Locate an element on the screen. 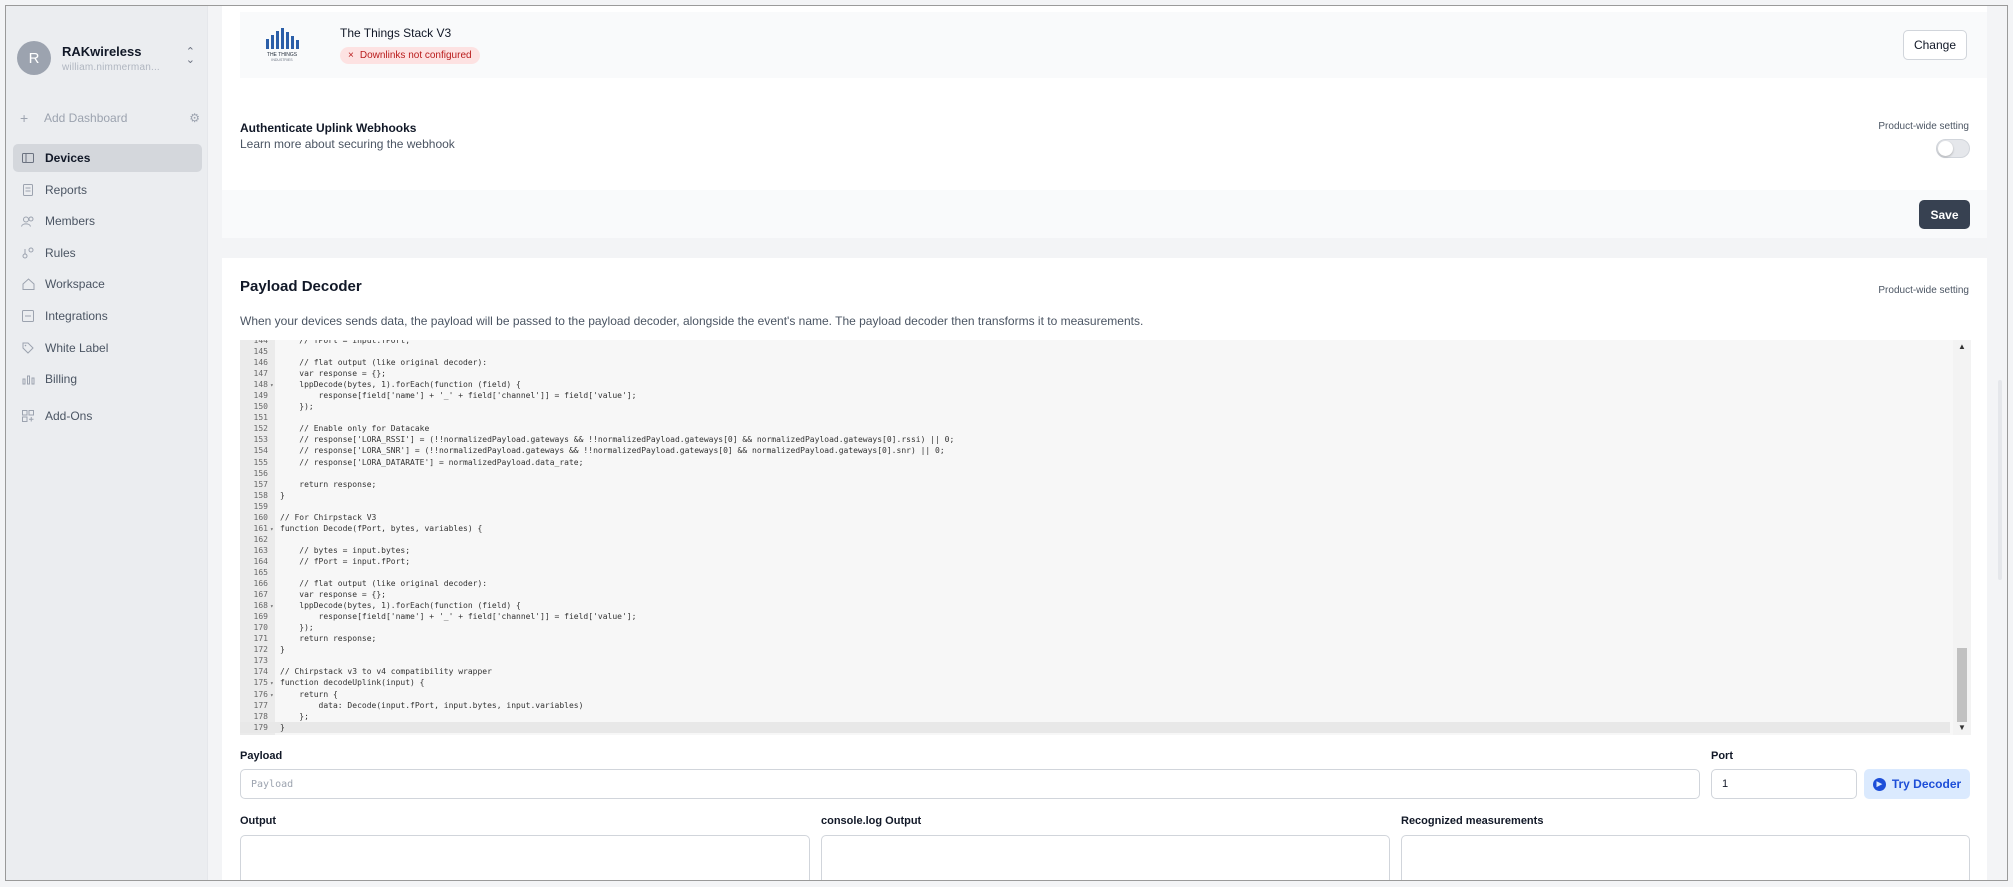 Image resolution: width=2013 pixels, height=887 pixels. sidebar-item-devices: Devices is located at coordinates (107, 158).